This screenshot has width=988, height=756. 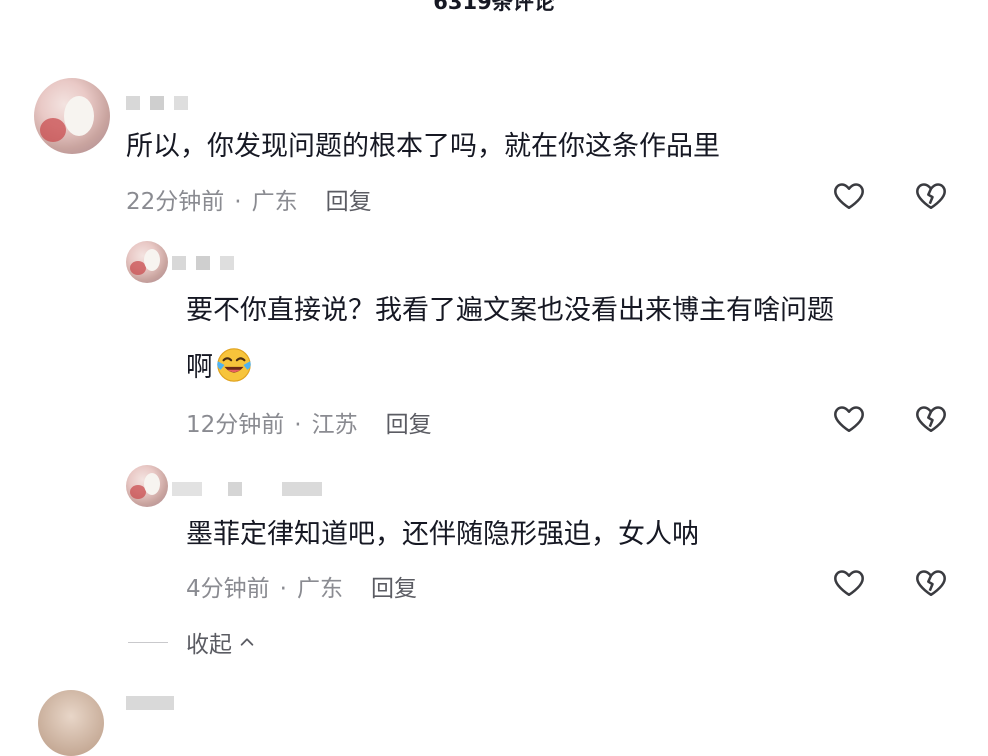 I want to click on laughing-crying-emoji, so click(x=234, y=365).